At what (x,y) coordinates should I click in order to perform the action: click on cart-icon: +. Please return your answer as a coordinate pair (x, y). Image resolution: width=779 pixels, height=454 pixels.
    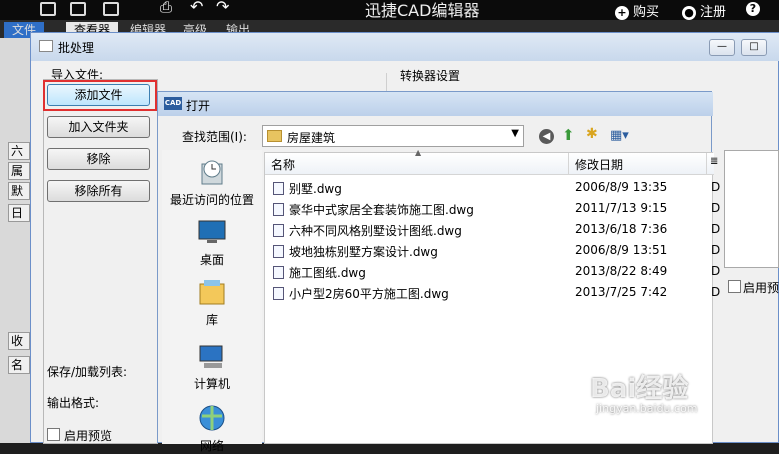
    Looking at the image, I should click on (622, 13).